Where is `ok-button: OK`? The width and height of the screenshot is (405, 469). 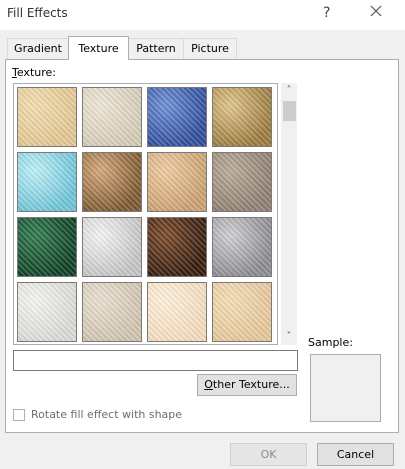
ok-button: OK is located at coordinates (268, 454).